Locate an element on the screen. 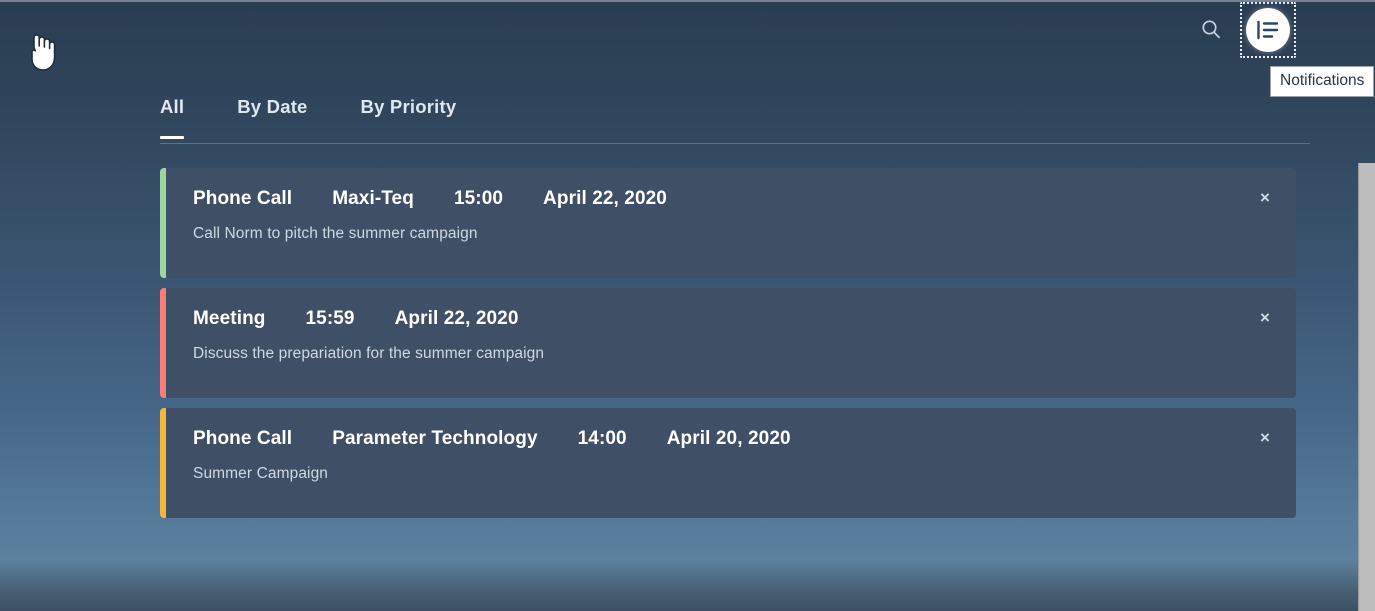 The image size is (1375, 611). notification-header-row: Meeting 15:59 April 22, 2020 is located at coordinates (744, 319).